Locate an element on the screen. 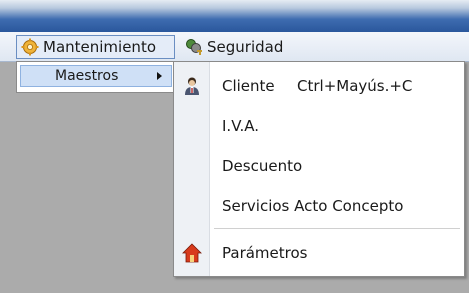 Image resolution: width=469 pixels, height=293 pixels. menu-item-servicios-label: Servicios Acto Concepto is located at coordinates (313, 206).